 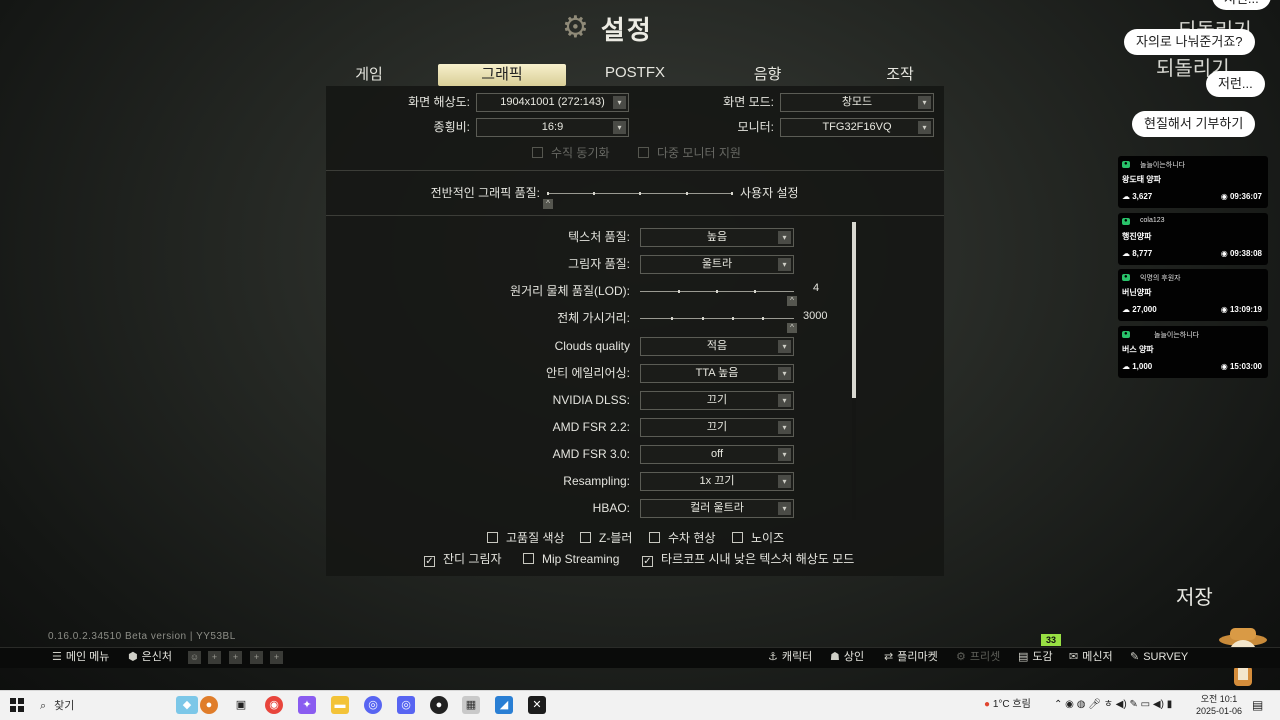 What do you see at coordinates (526, 538) in the screenshot?
I see `hq-color-checkbox: 고품질 색상` at bounding box center [526, 538].